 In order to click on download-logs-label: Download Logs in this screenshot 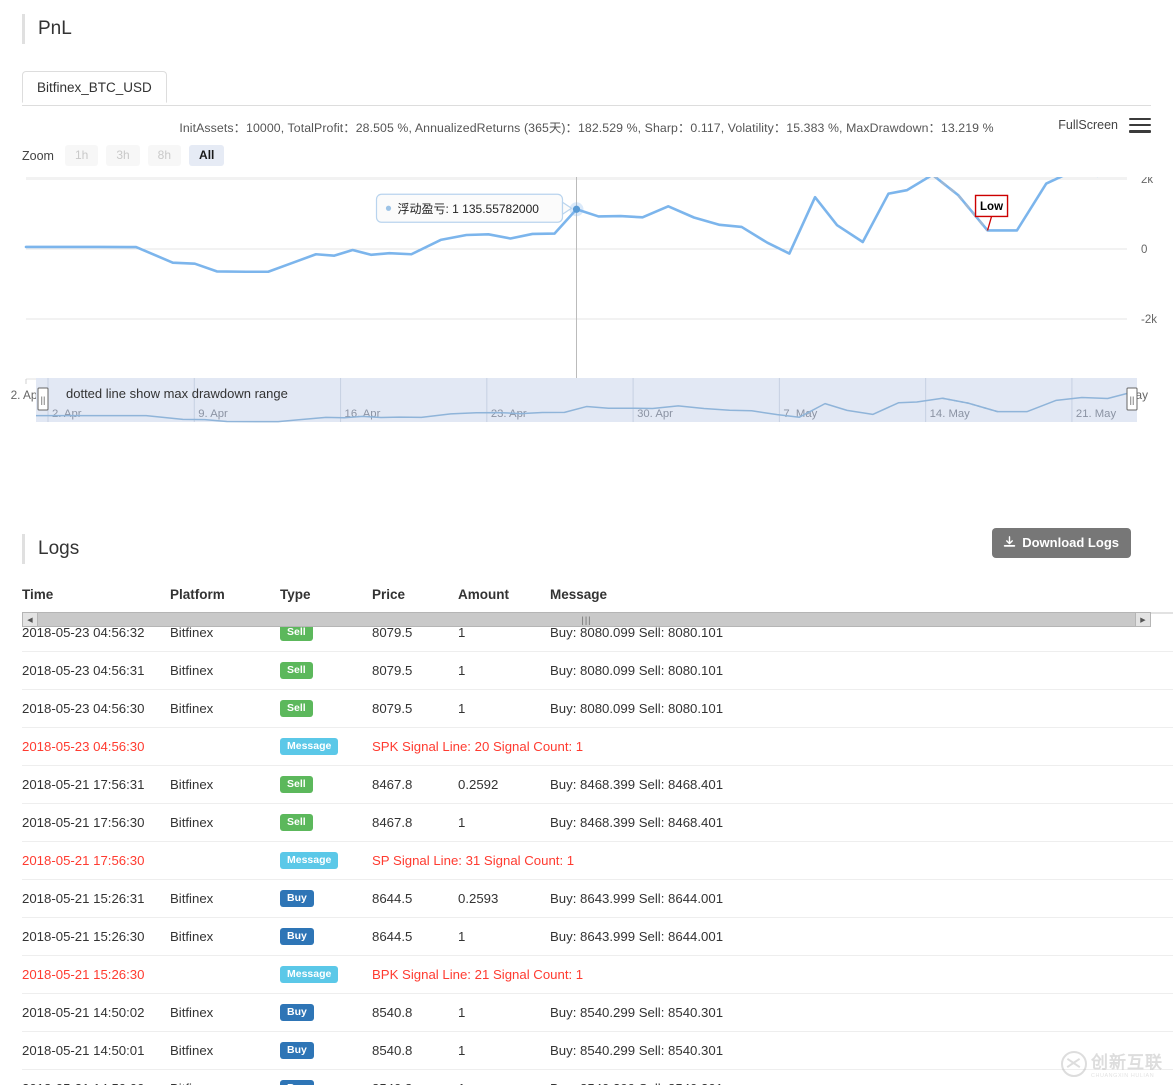, I will do `click(1070, 542)`.